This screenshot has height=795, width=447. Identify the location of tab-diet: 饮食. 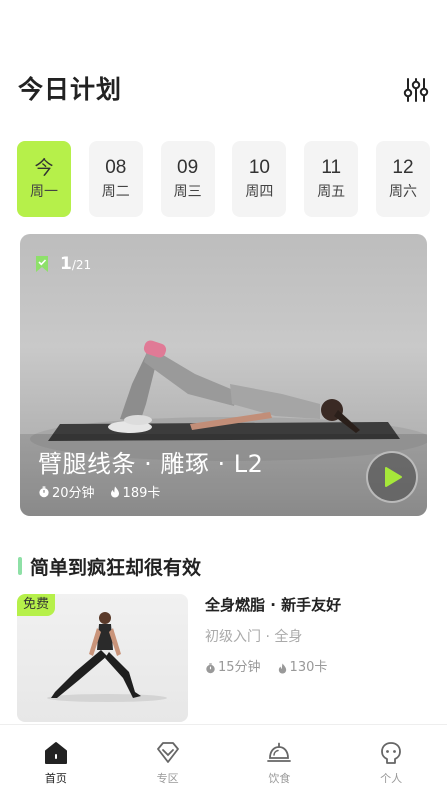
(280, 760).